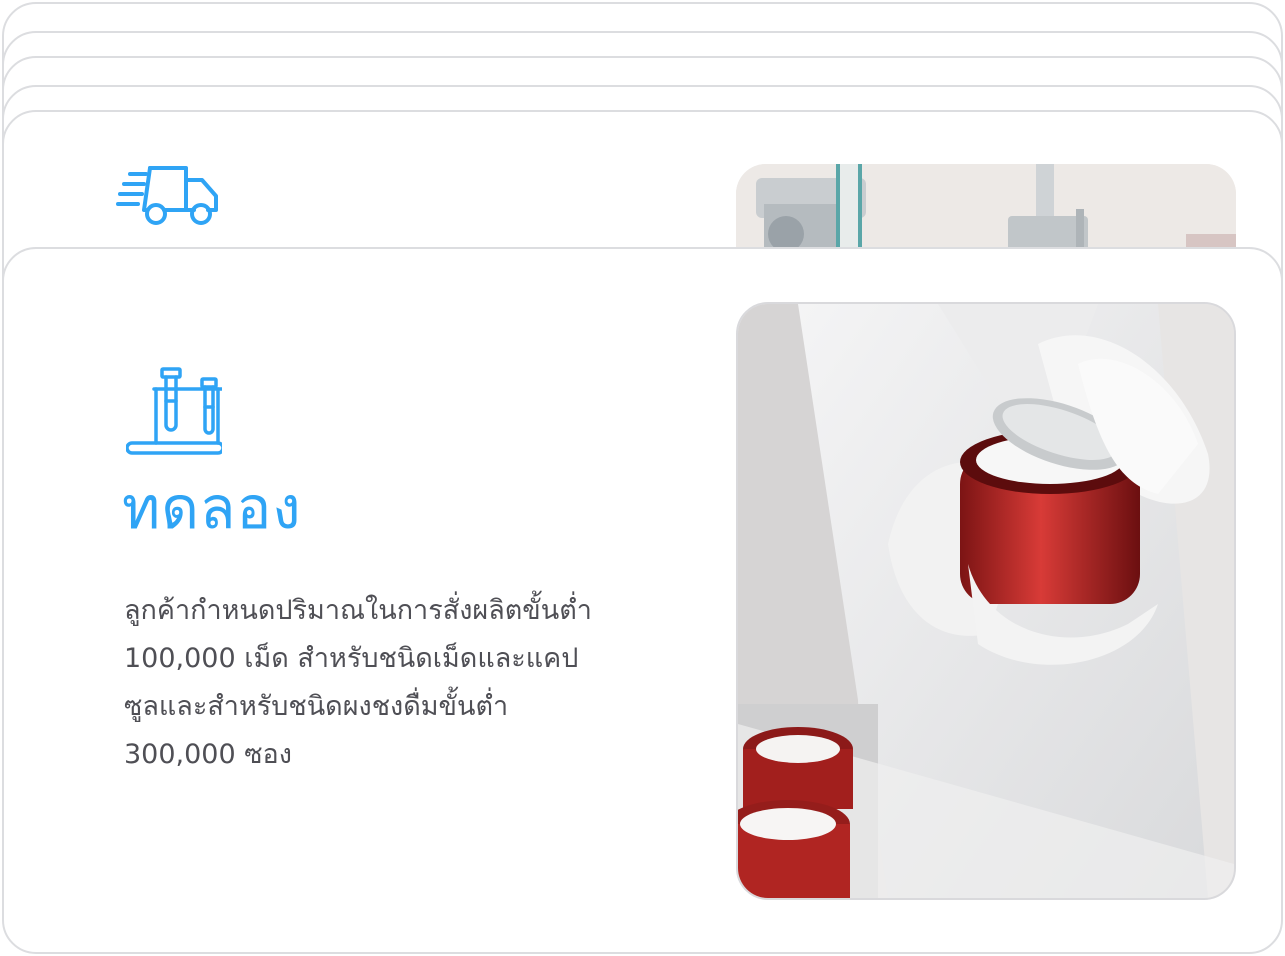 Image resolution: width=1285 pixels, height=956 pixels. Describe the element at coordinates (167, 195) in the screenshot. I see `delivery-truck-icon` at that location.